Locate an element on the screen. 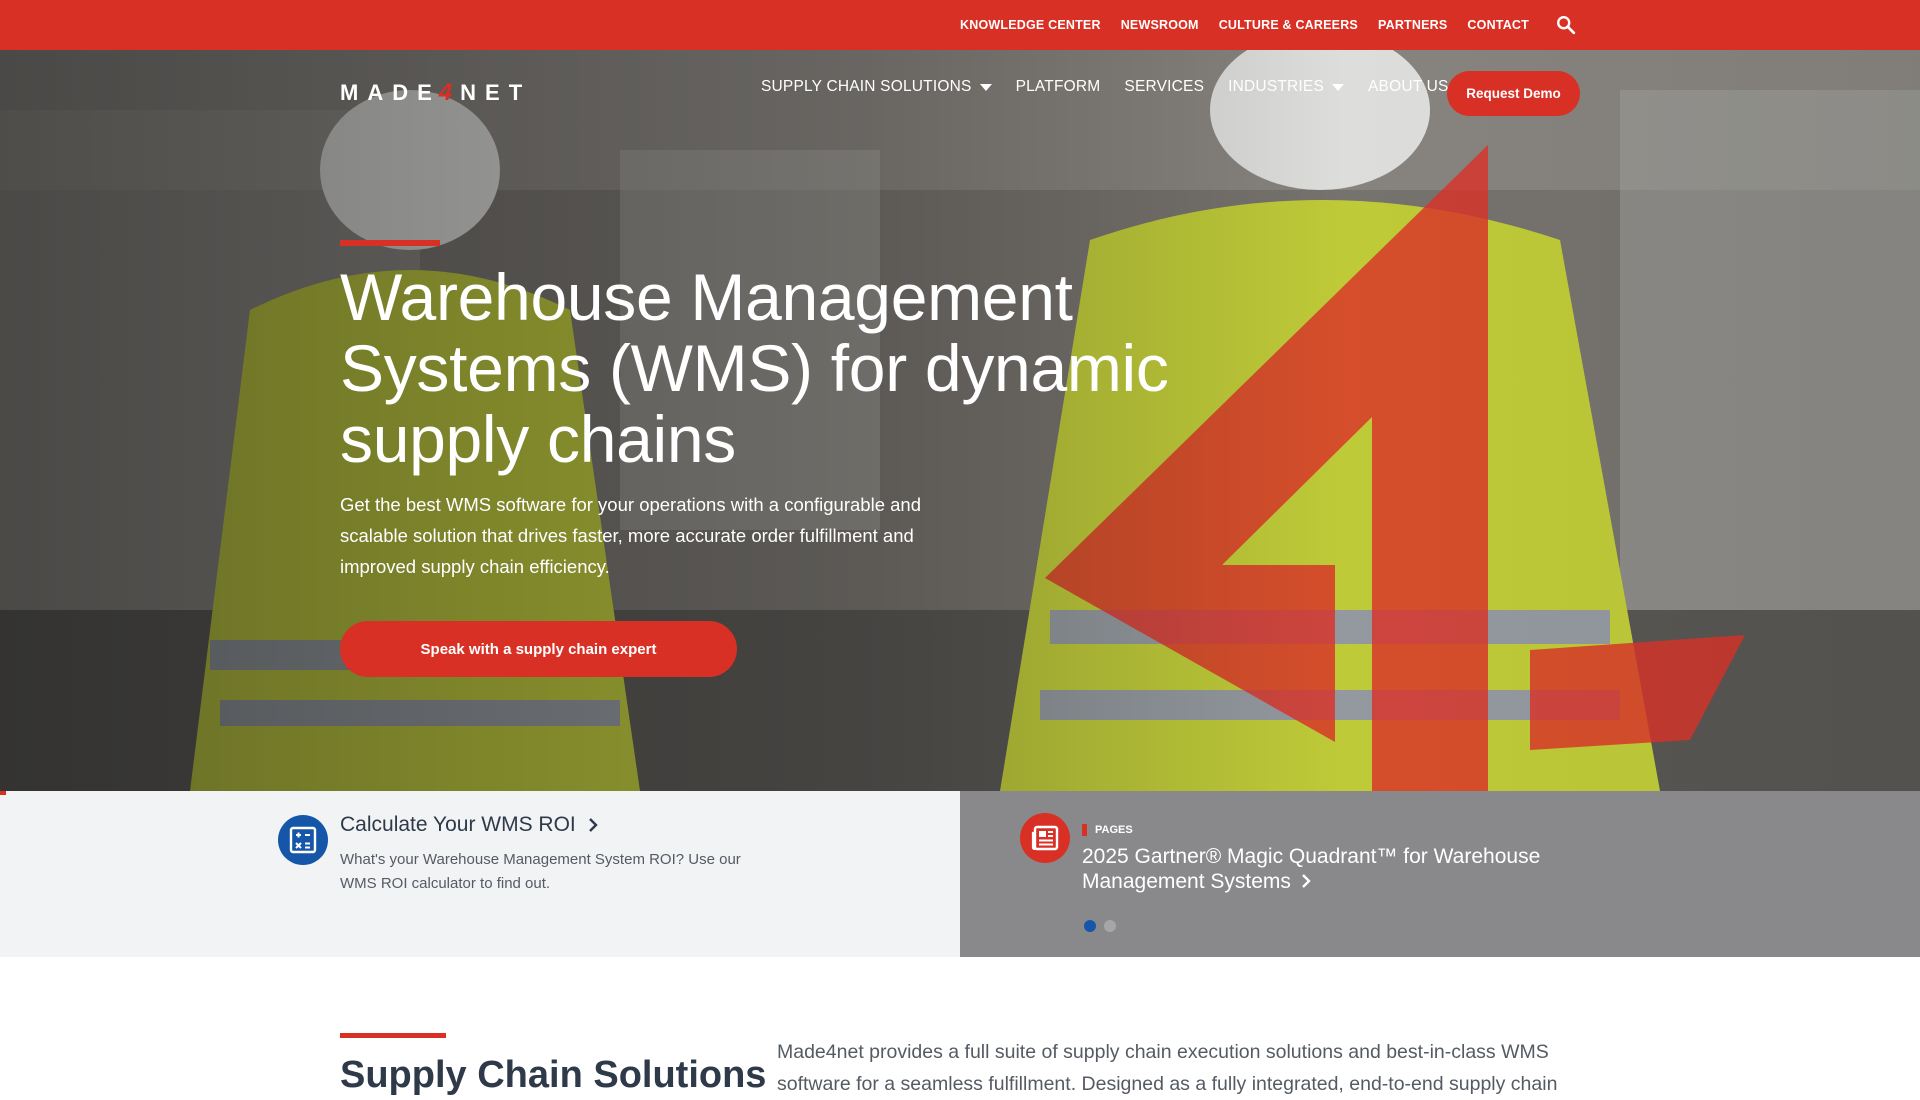 The image size is (1920, 1100). hero-accent-line is located at coordinates (390, 243).